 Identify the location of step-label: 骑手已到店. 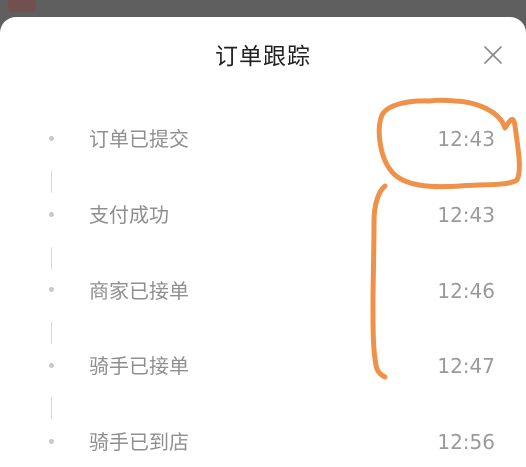
(139, 442).